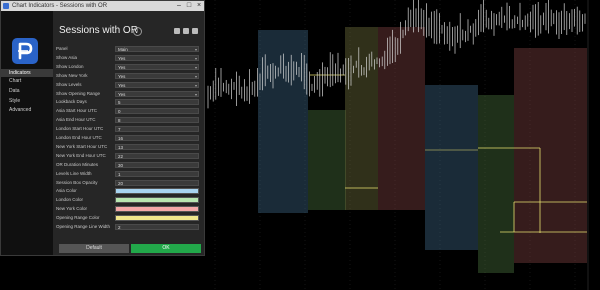 The image size is (600, 290). What do you see at coordinates (70, 200) in the screenshot?
I see `param-label: London Color` at bounding box center [70, 200].